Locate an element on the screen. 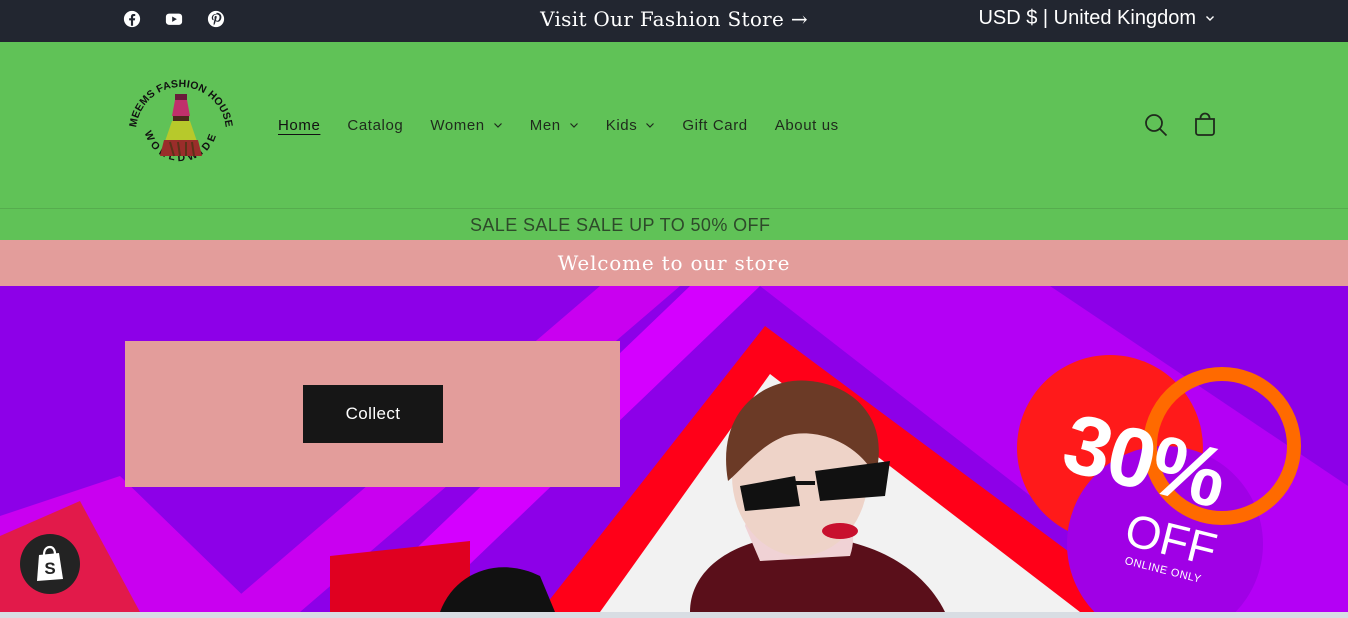 The height and width of the screenshot is (618, 1348). collect-button: Collect is located at coordinates (373, 414).